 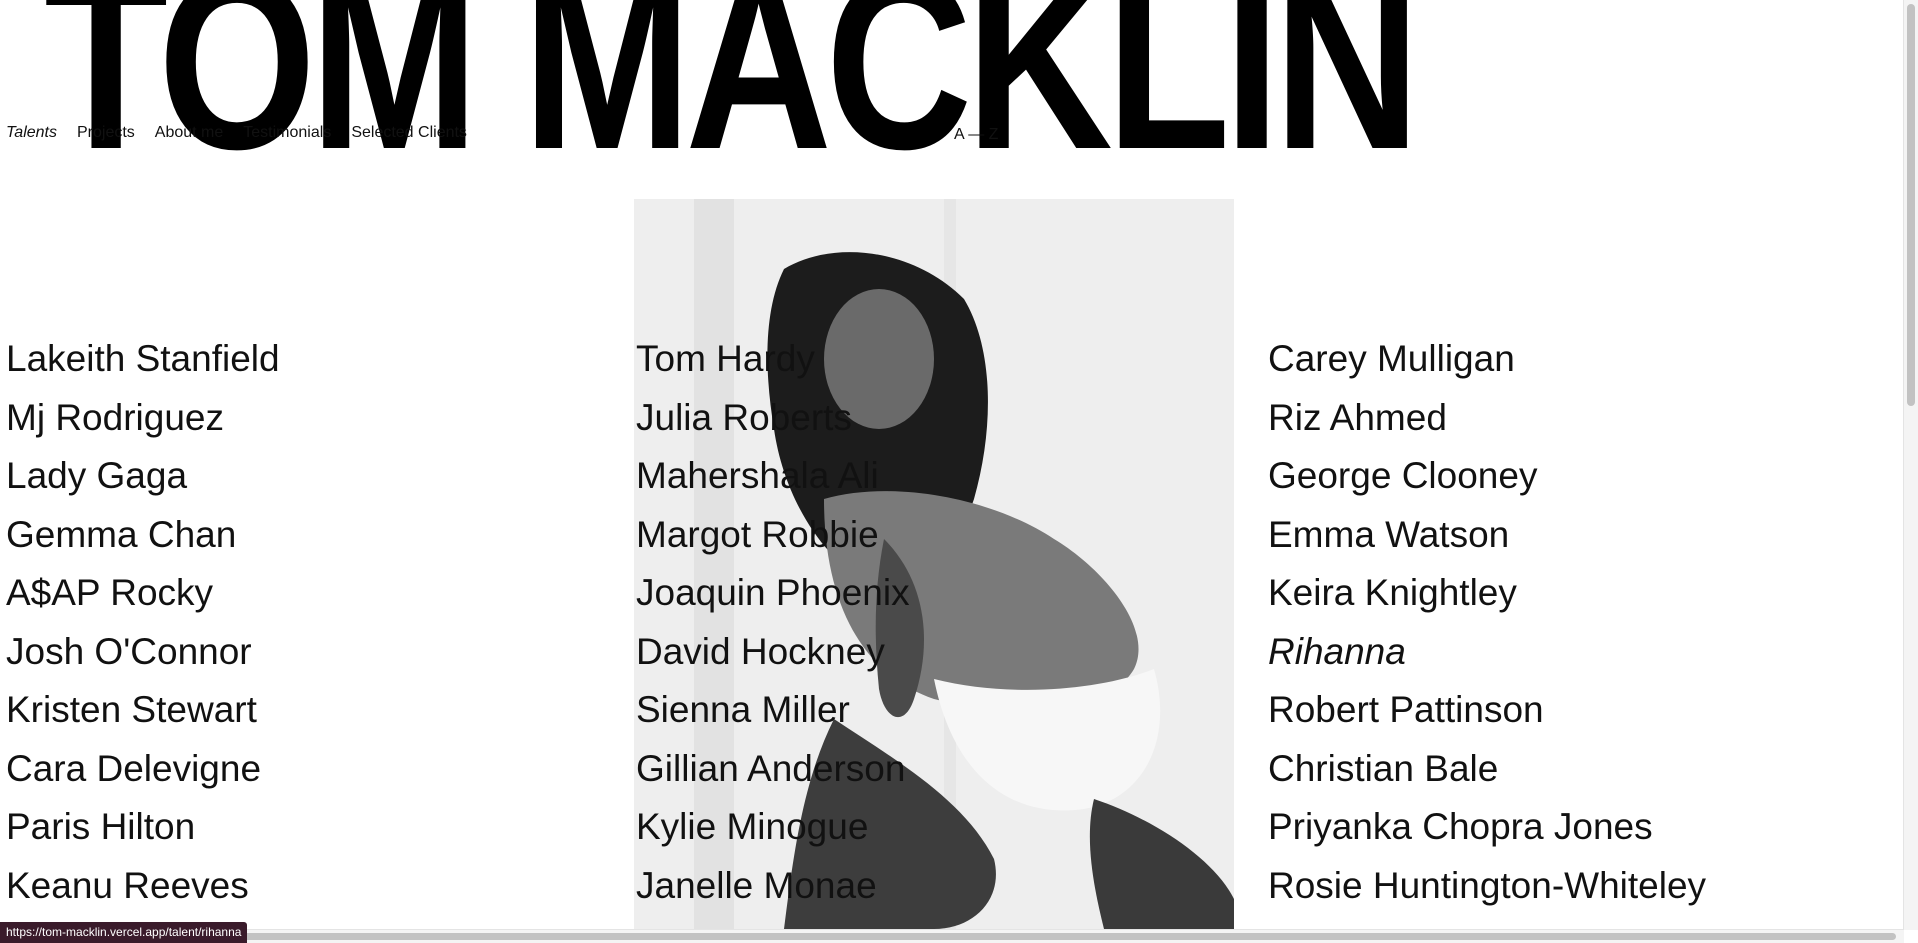 What do you see at coordinates (773, 535) in the screenshot?
I see `talent-link: Margot Robbie` at bounding box center [773, 535].